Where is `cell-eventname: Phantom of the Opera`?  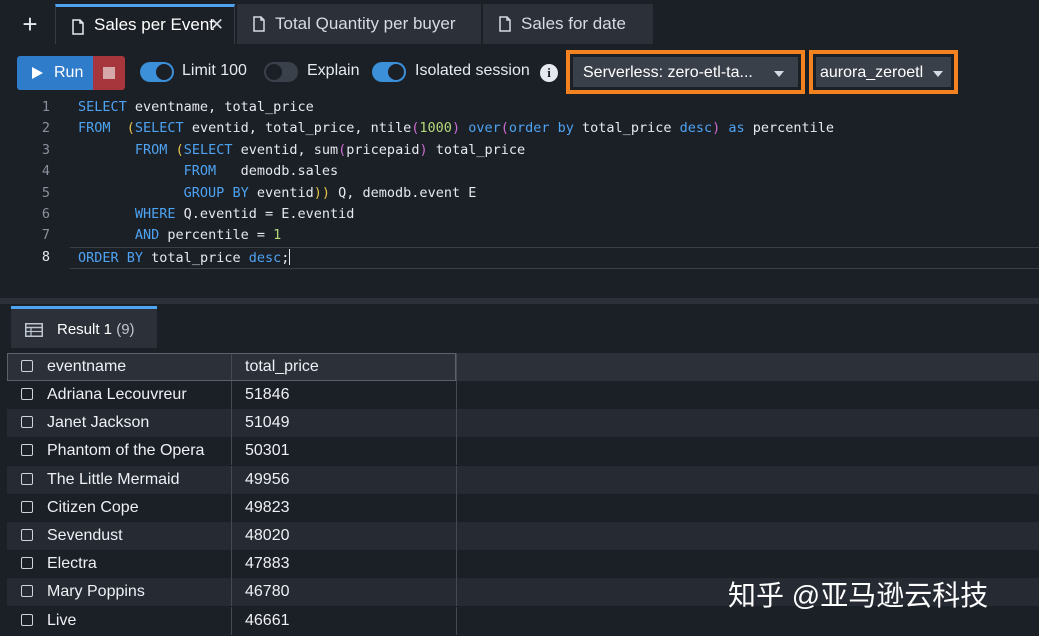 cell-eventname: Phantom of the Opera is located at coordinates (119, 451).